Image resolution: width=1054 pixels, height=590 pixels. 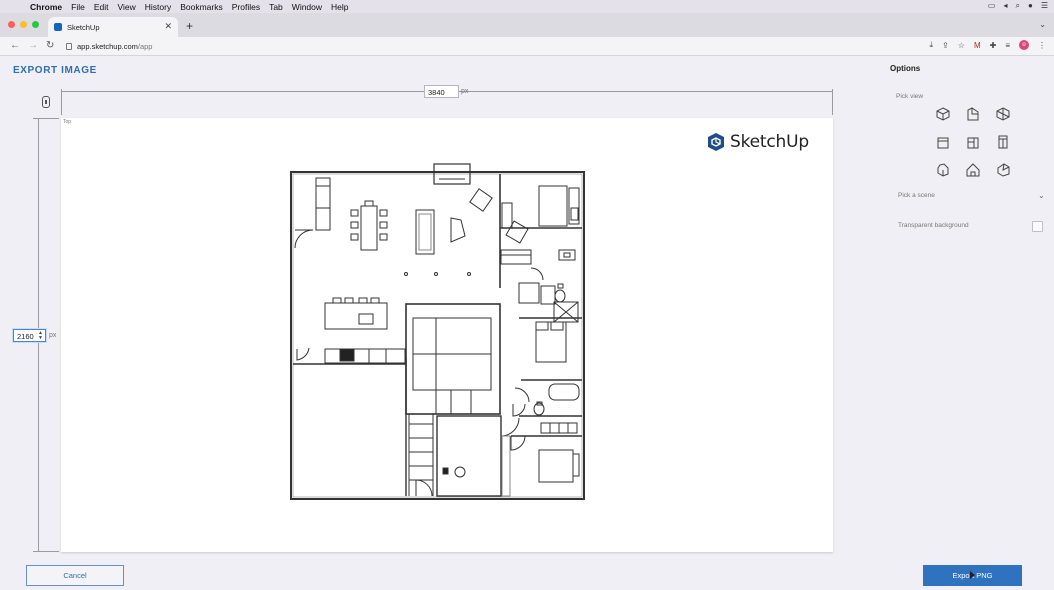 I want to click on url-path: /app, so click(x=145, y=46).